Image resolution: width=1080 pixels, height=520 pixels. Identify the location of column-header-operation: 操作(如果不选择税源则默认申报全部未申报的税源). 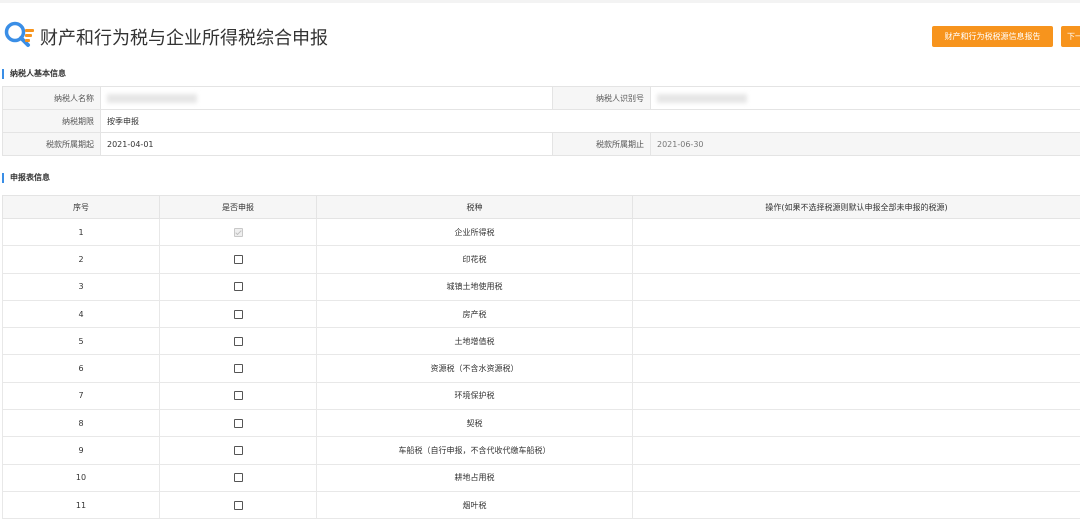
(856, 207).